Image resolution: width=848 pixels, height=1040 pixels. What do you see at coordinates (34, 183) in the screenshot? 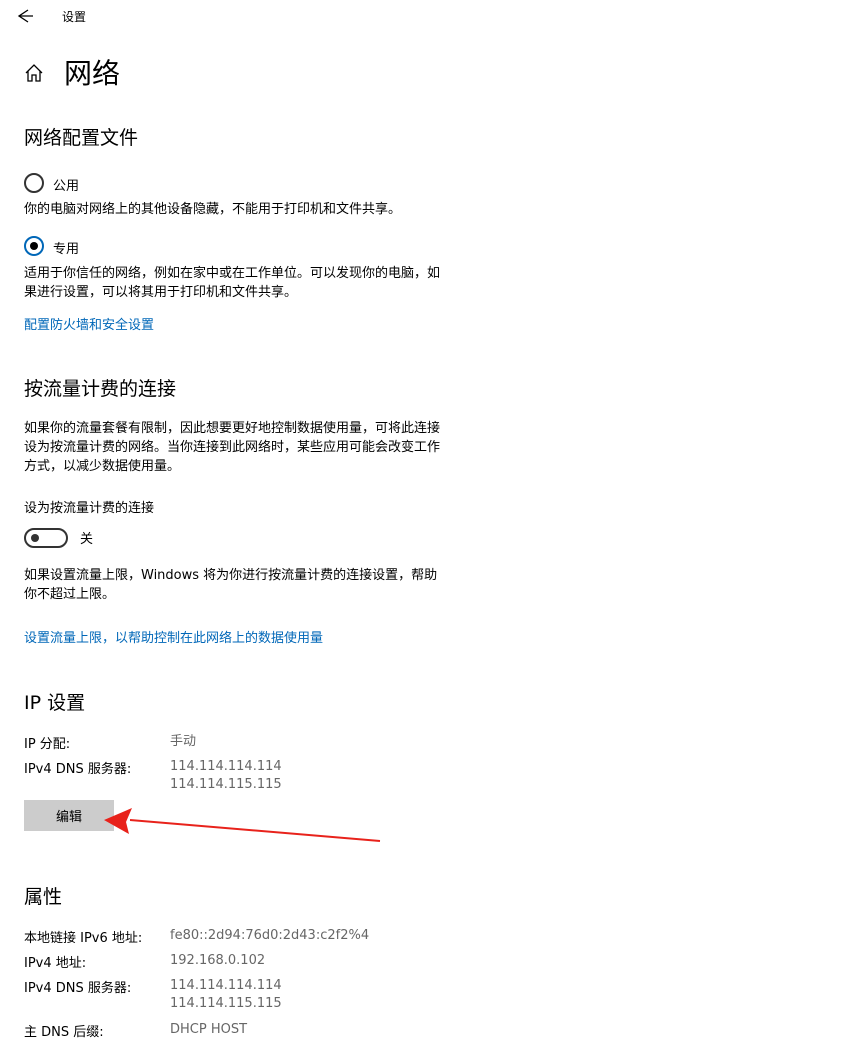
I see `public-radio` at bounding box center [34, 183].